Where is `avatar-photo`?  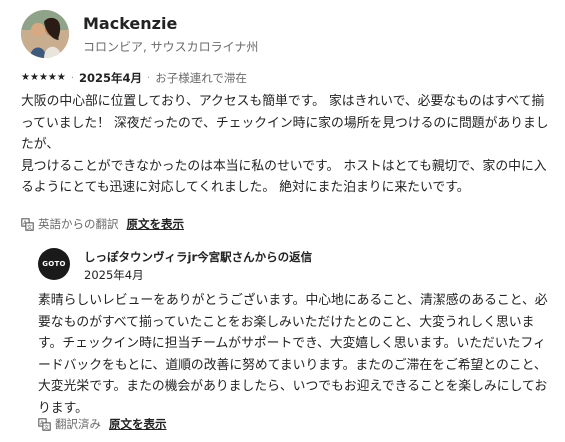 avatar-photo is located at coordinates (45, 34).